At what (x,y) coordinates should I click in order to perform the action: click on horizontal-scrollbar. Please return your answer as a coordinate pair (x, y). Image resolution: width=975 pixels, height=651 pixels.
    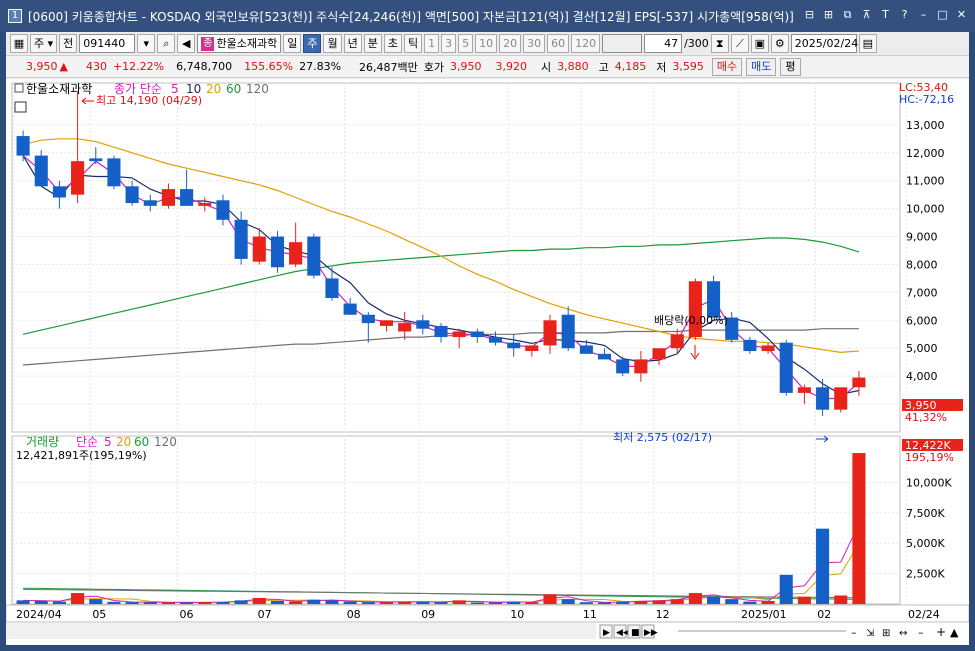
    Looking at the image, I should click on (301, 631).